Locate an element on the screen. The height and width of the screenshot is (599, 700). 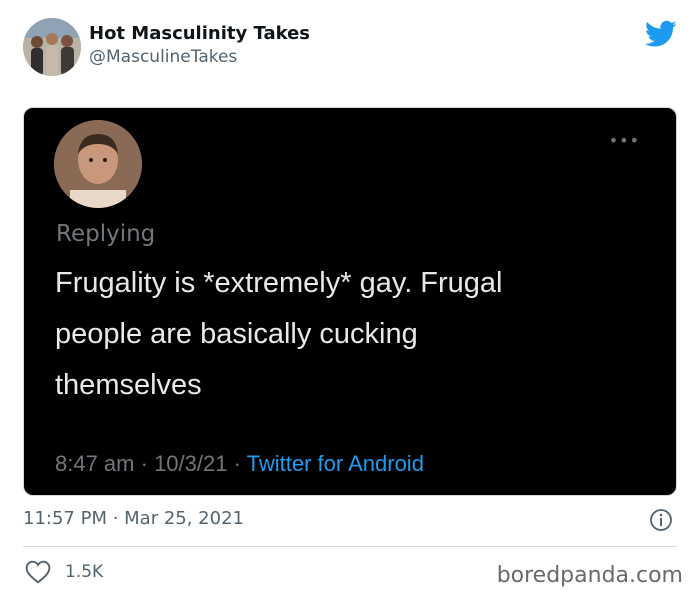
embedded-time: 8:47 am is located at coordinates (95, 463).